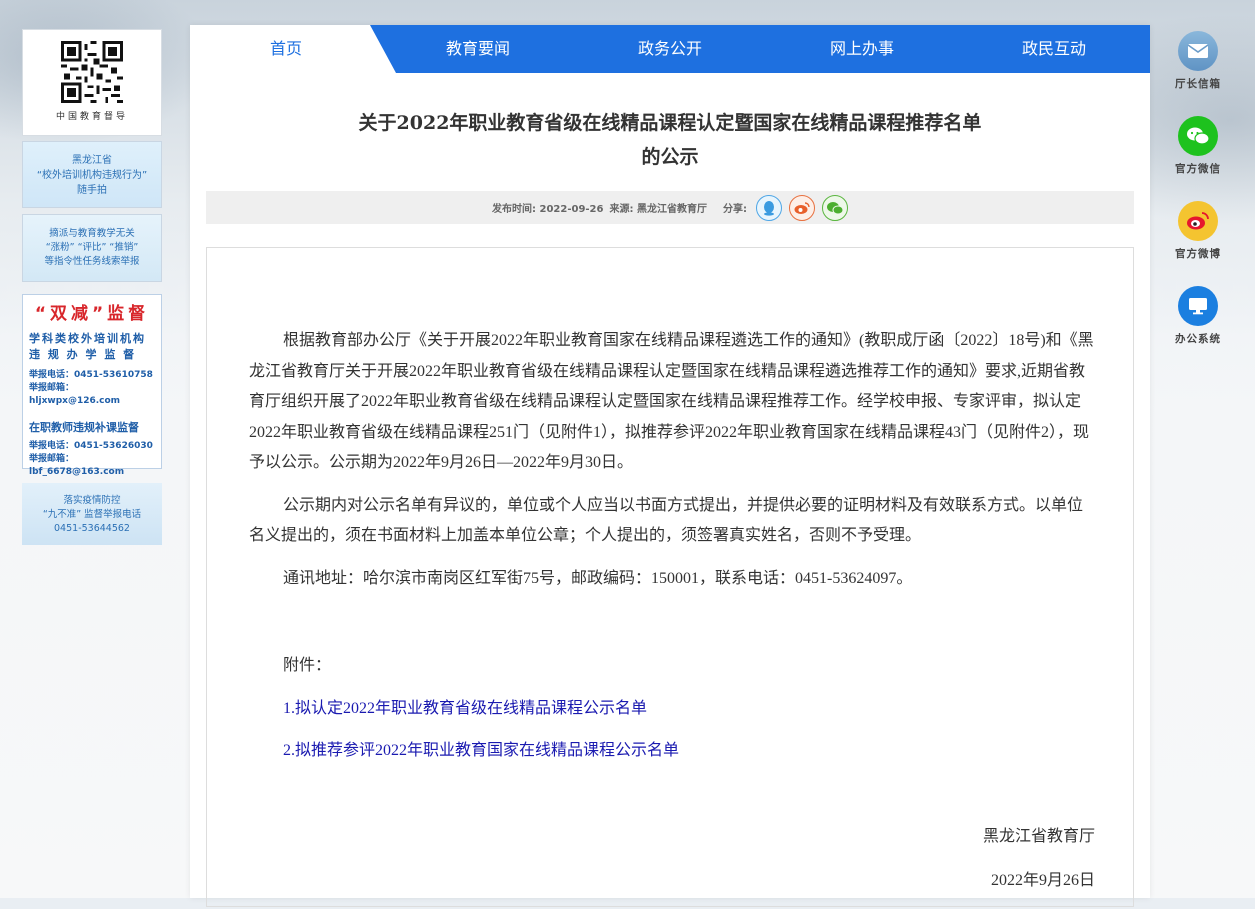 This screenshot has width=1255, height=909. I want to click on qq-share-icon, so click(768, 207).